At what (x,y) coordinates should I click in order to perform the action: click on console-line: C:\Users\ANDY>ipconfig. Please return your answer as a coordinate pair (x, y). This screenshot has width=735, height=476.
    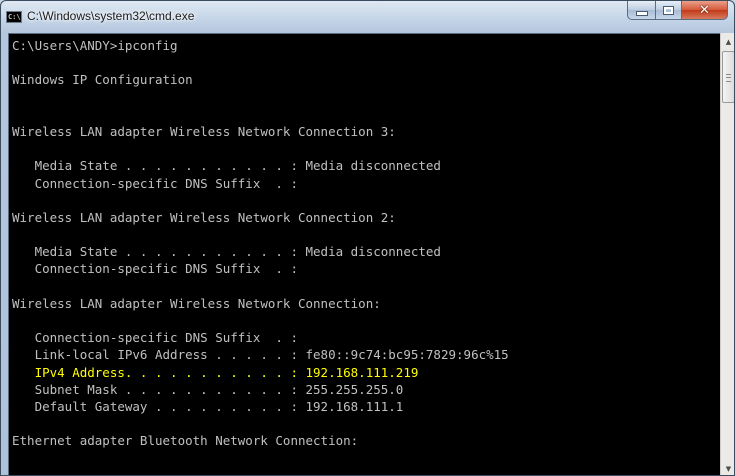
    Looking at the image, I should click on (95, 45).